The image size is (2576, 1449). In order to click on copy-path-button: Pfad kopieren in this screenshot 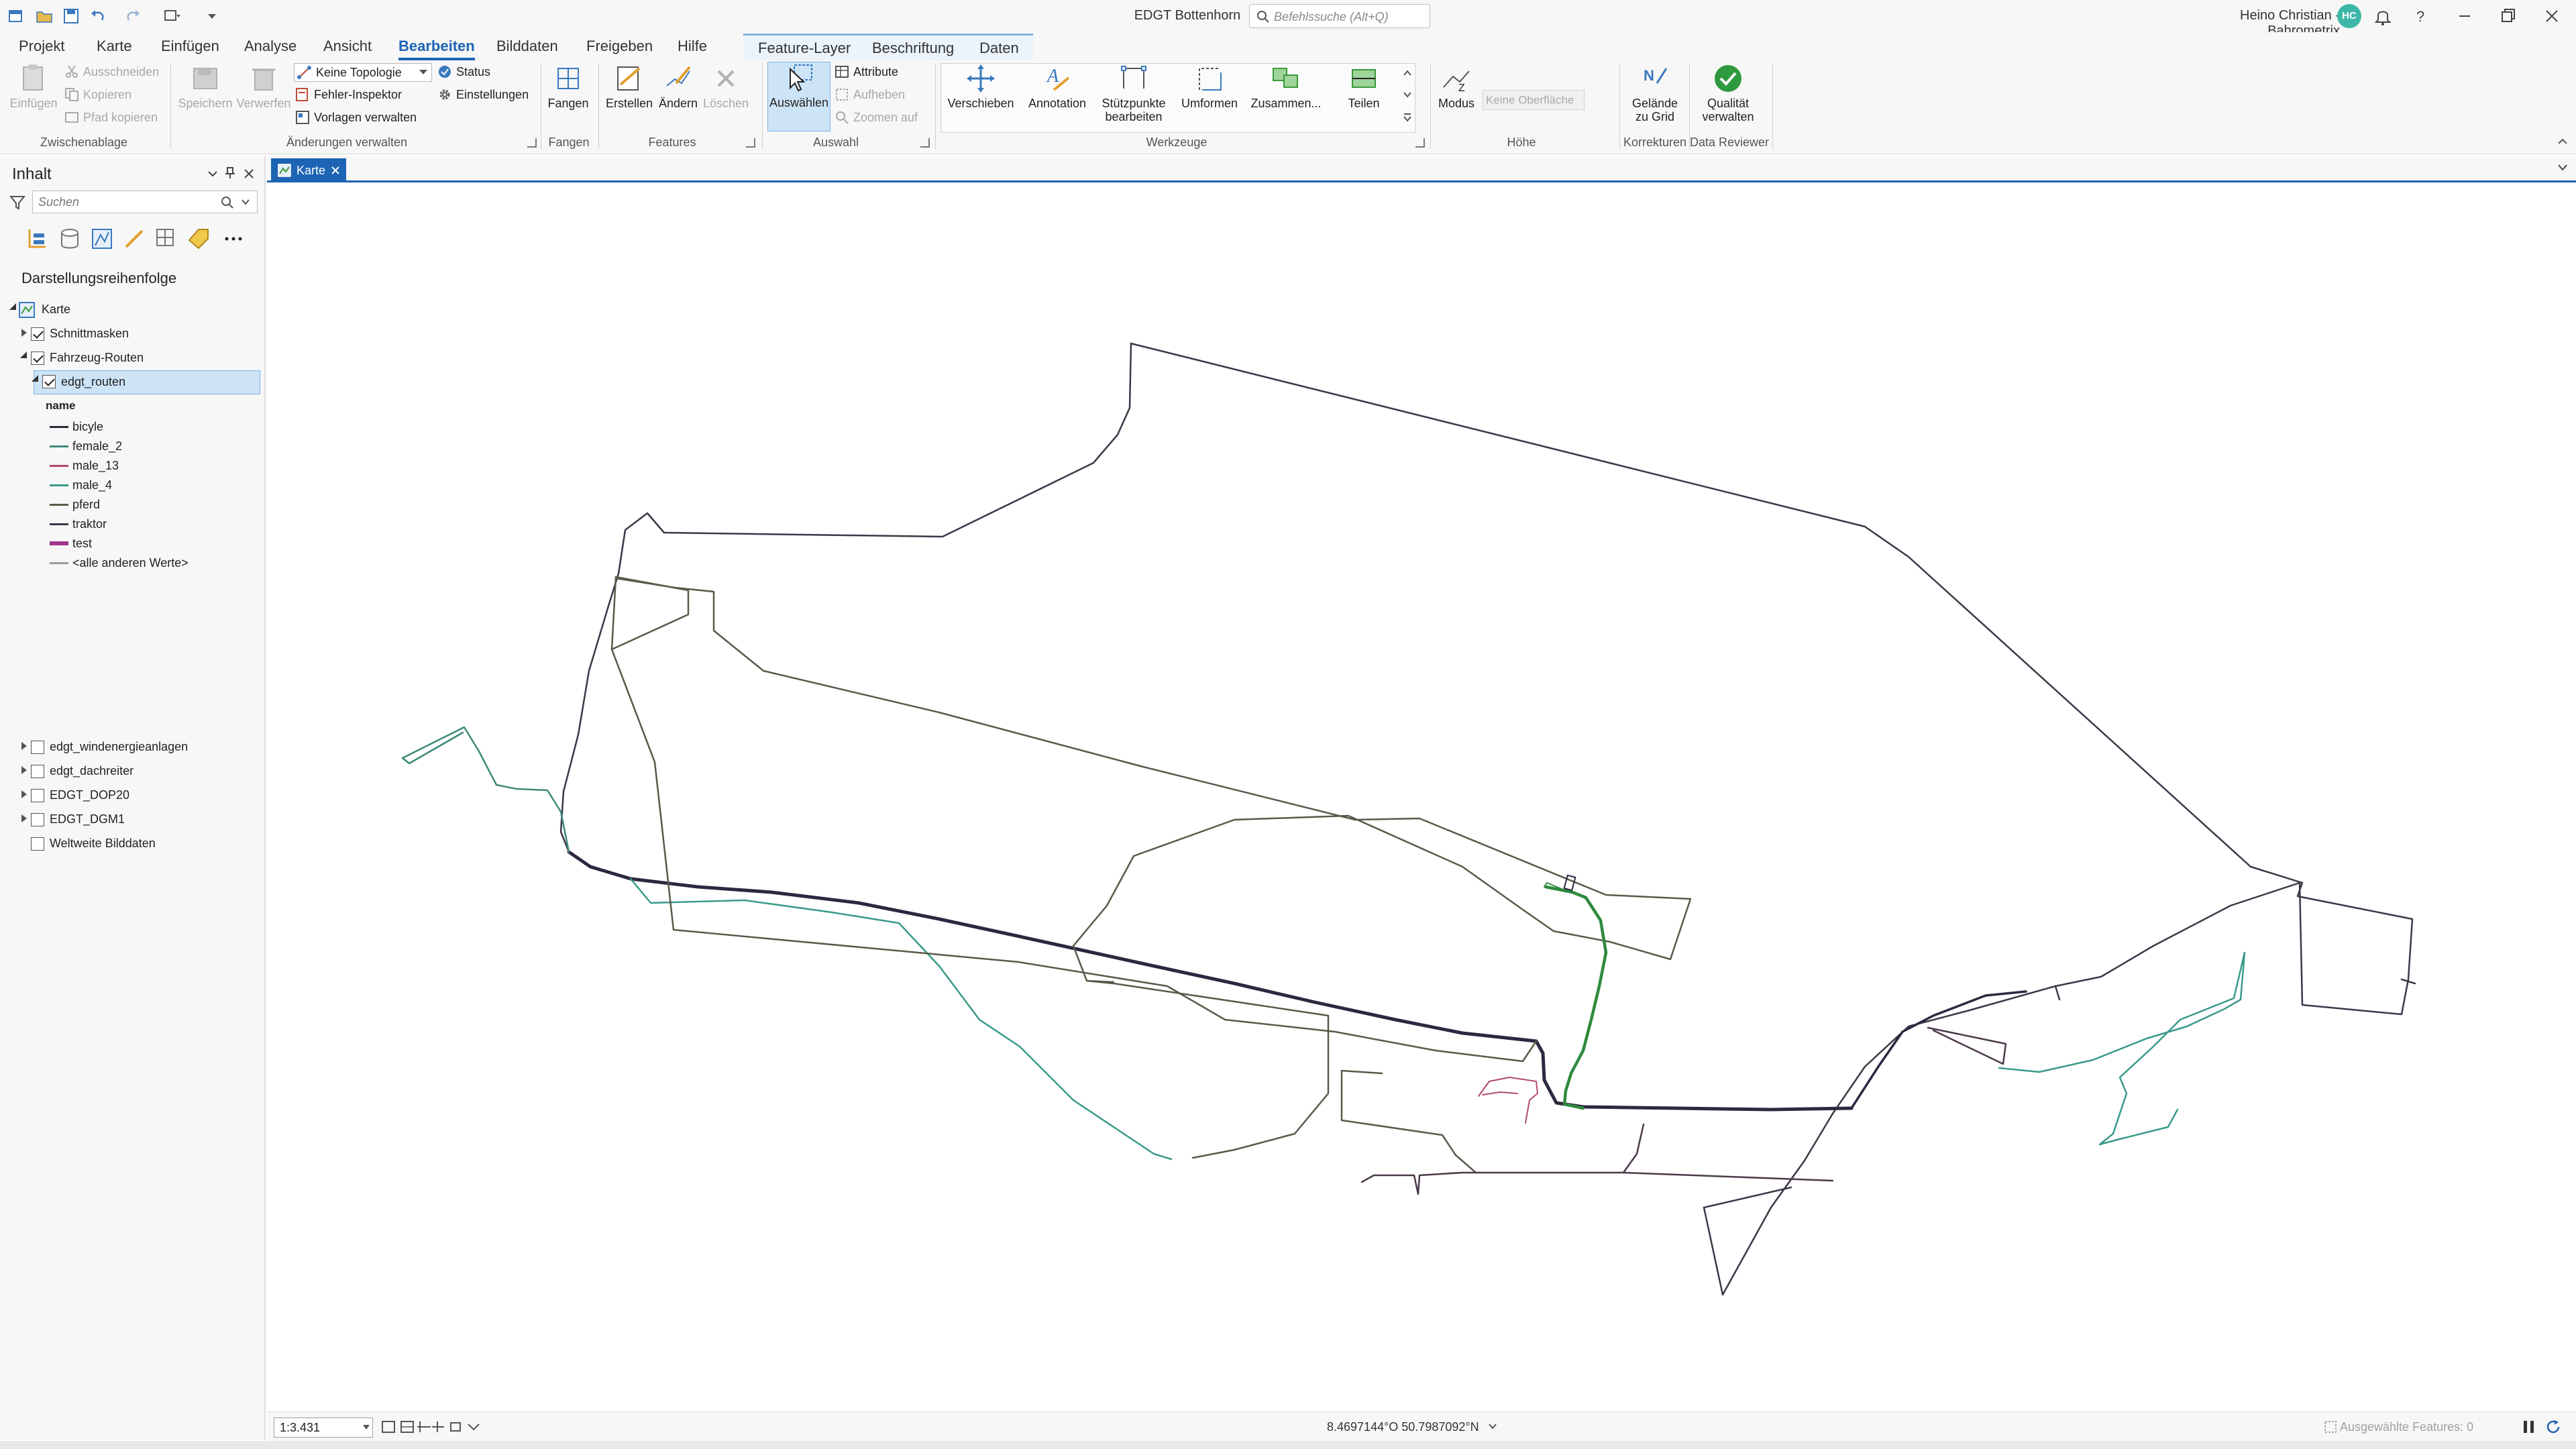, I will do `click(111, 120)`.